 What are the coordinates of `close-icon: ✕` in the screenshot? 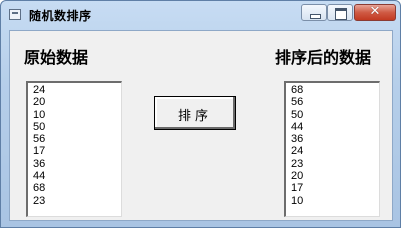 It's located at (375, 11).